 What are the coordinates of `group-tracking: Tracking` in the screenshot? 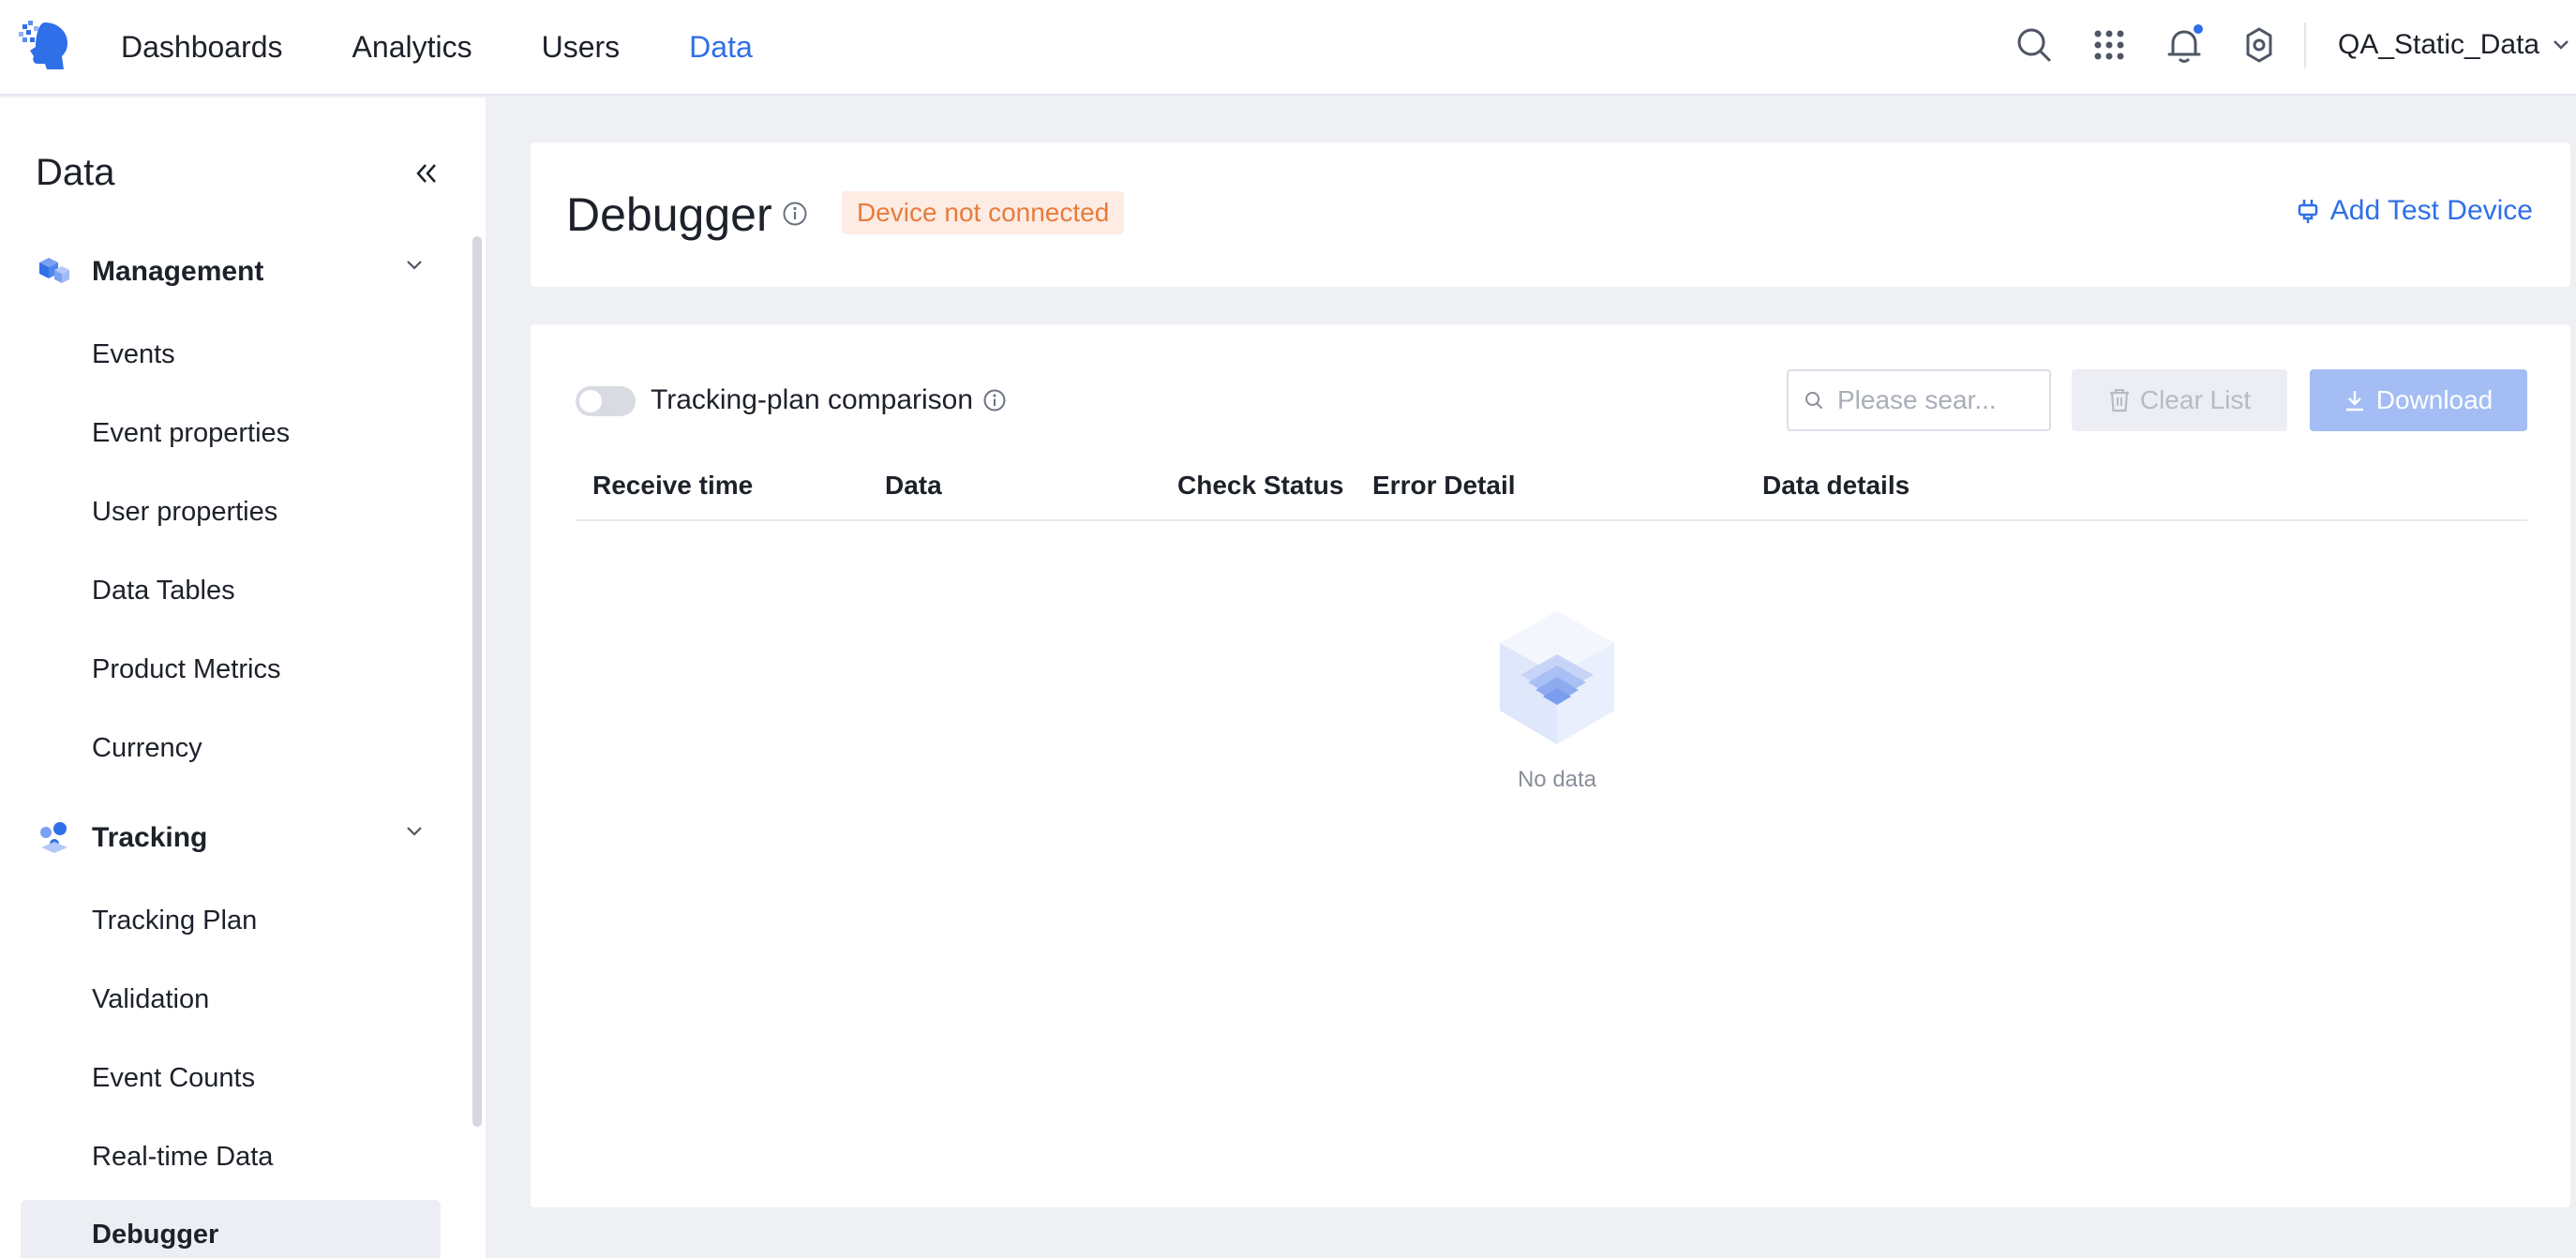 It's located at (233, 838).